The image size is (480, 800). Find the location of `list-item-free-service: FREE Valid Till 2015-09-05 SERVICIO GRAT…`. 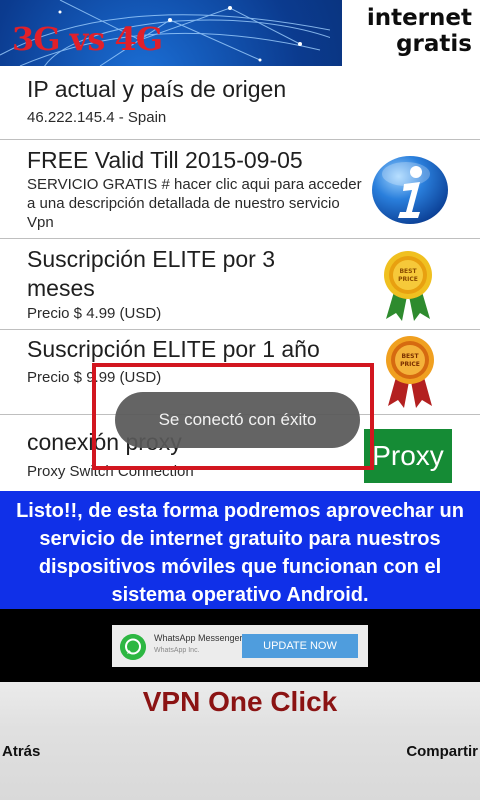

list-item-free-service: FREE Valid Till 2015-09-05 SERVICIO GRAT… is located at coordinates (240, 189).